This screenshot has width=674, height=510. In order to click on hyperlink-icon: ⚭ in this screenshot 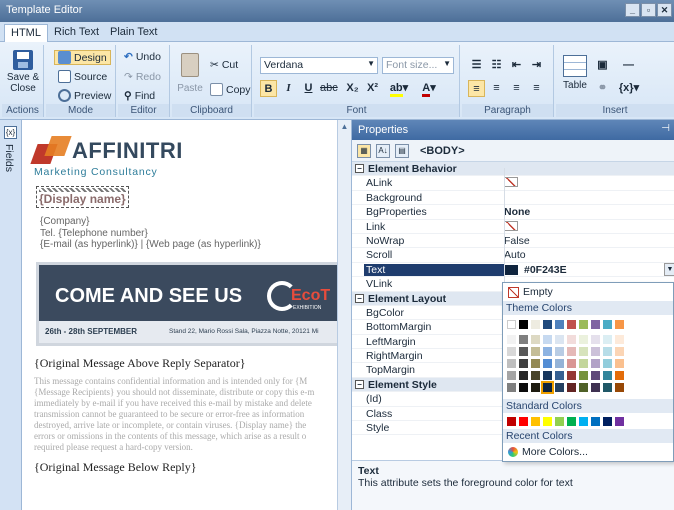, I will do `click(602, 88)`.